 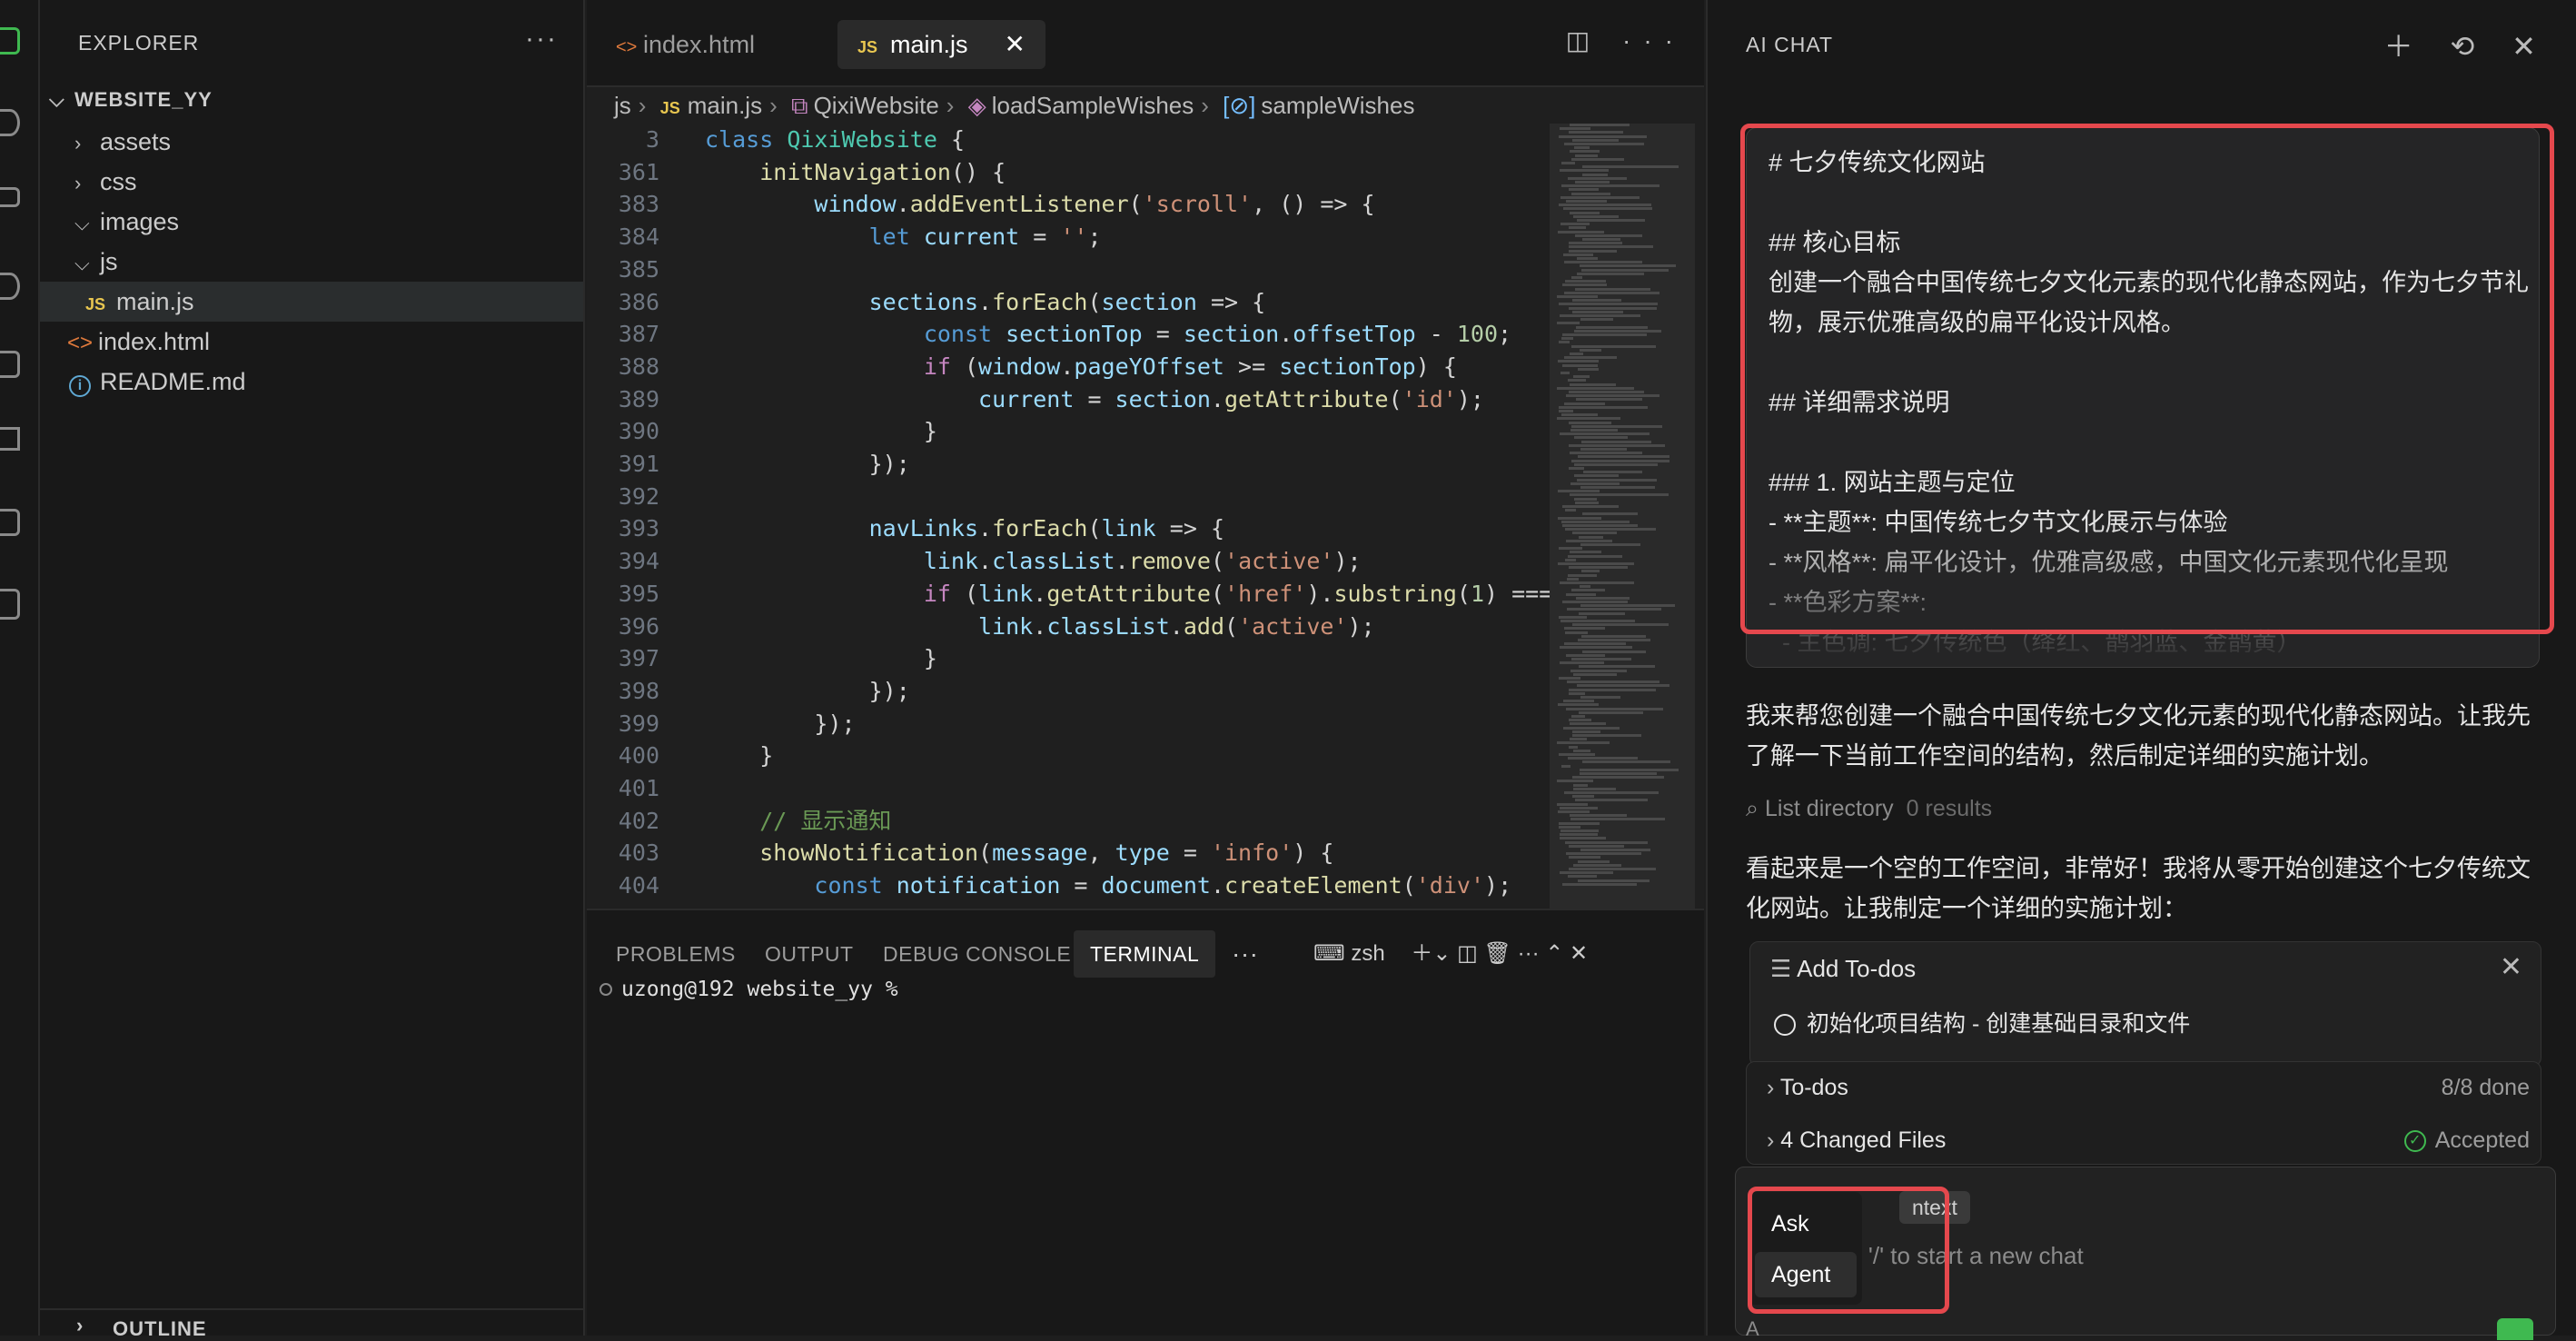 What do you see at coordinates (1626, 40) in the screenshot?
I see `editor-actions: ◫ ···` at bounding box center [1626, 40].